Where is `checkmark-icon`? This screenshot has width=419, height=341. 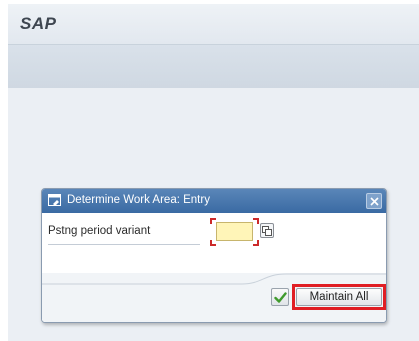 checkmark-icon is located at coordinates (280, 297).